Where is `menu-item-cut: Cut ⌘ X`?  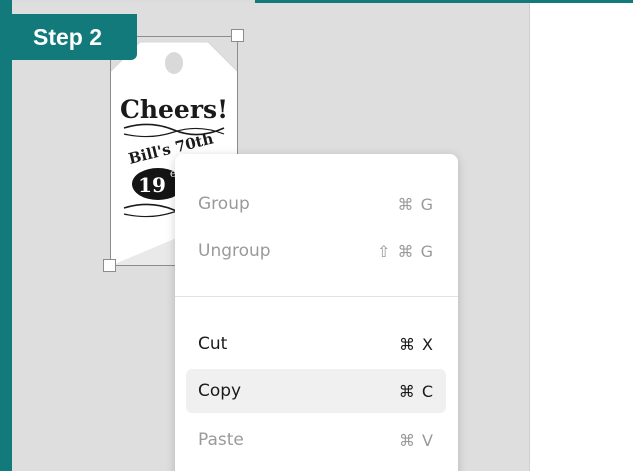 menu-item-cut: Cut ⌘ X is located at coordinates (316, 344).